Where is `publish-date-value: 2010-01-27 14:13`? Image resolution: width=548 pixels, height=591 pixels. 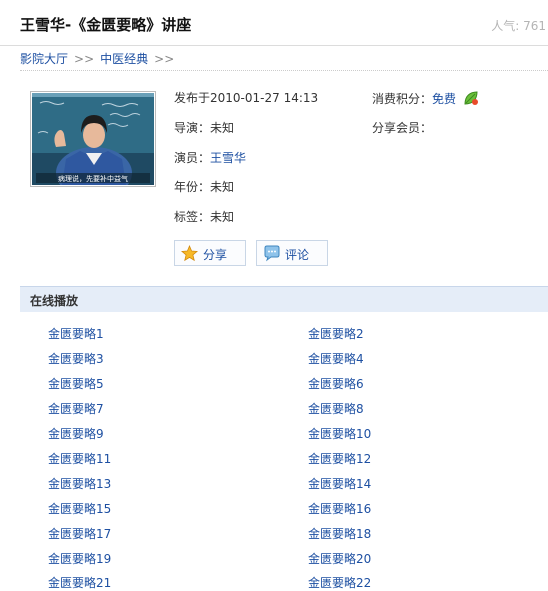
publish-date-value: 2010-01-27 14:13 is located at coordinates (264, 98).